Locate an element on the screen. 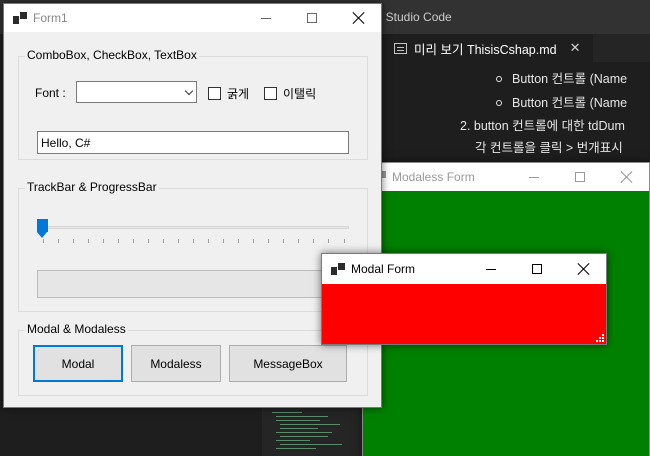 This screenshot has width=650, height=456. italic-checkbox-label: 이탤릭 is located at coordinates (300, 94).